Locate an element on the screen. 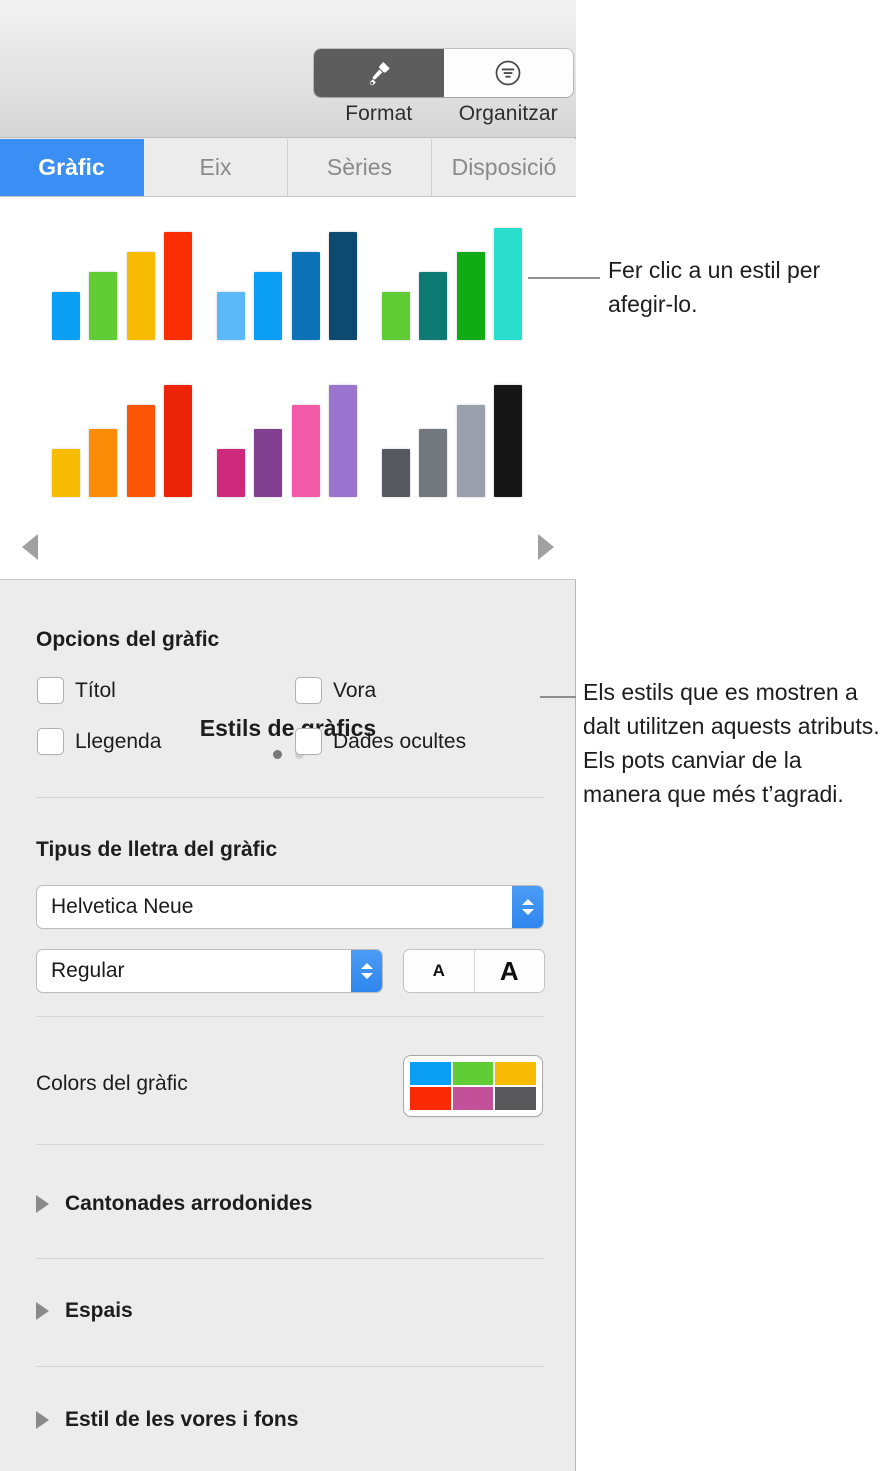 This screenshot has width=894, height=1471. paintbrush-icon is located at coordinates (379, 74).